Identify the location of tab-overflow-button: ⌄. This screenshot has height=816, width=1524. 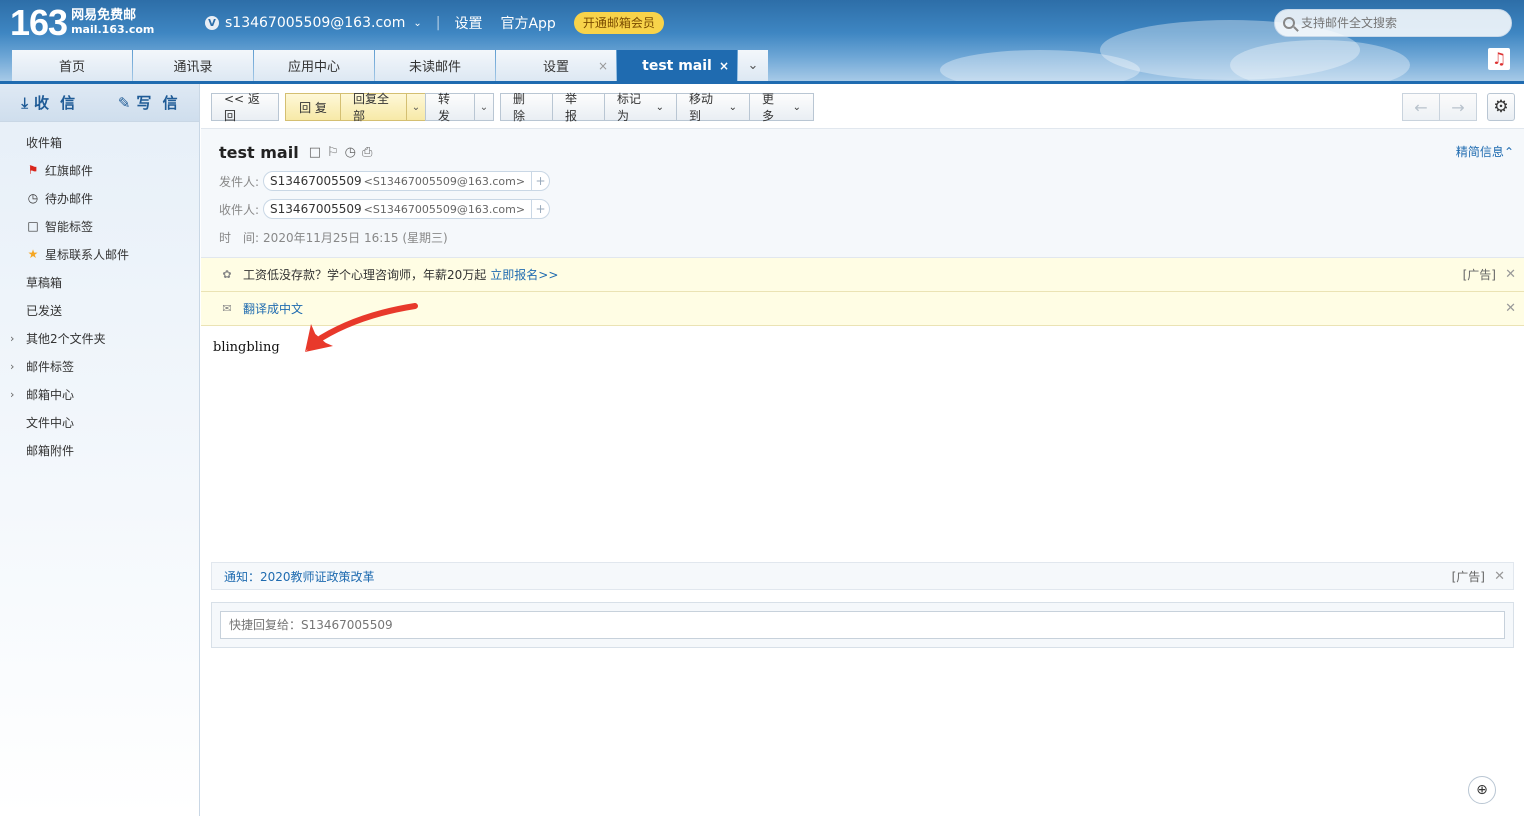
(753, 65).